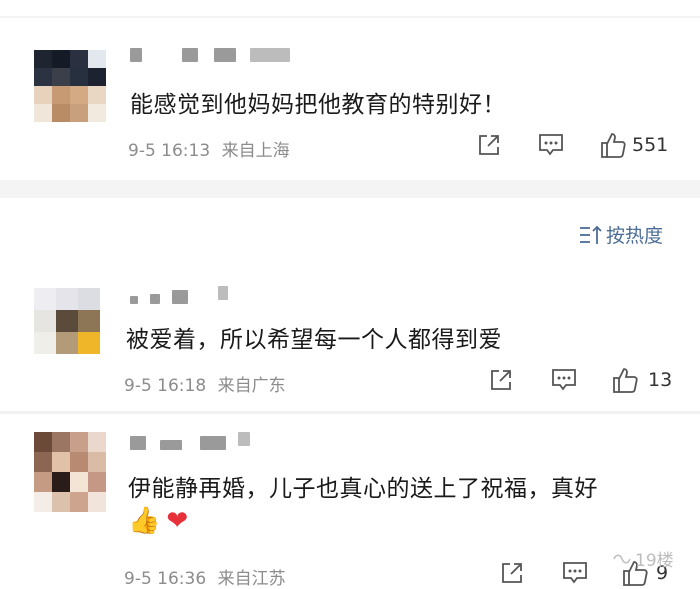 The height and width of the screenshot is (589, 700). I want to click on watermark: 19楼, so click(643, 558).